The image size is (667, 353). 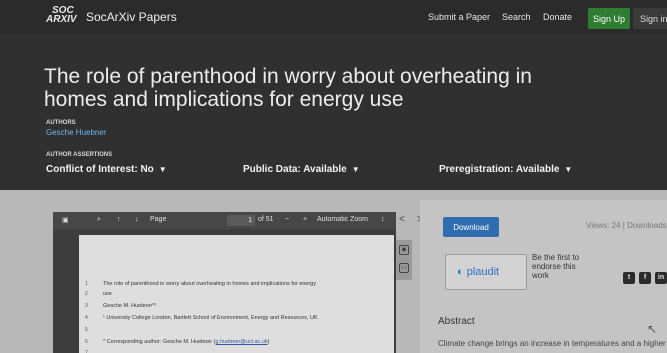 I want to click on preregistration-dropdown: Preregistration: Available ▼, so click(x=505, y=169).